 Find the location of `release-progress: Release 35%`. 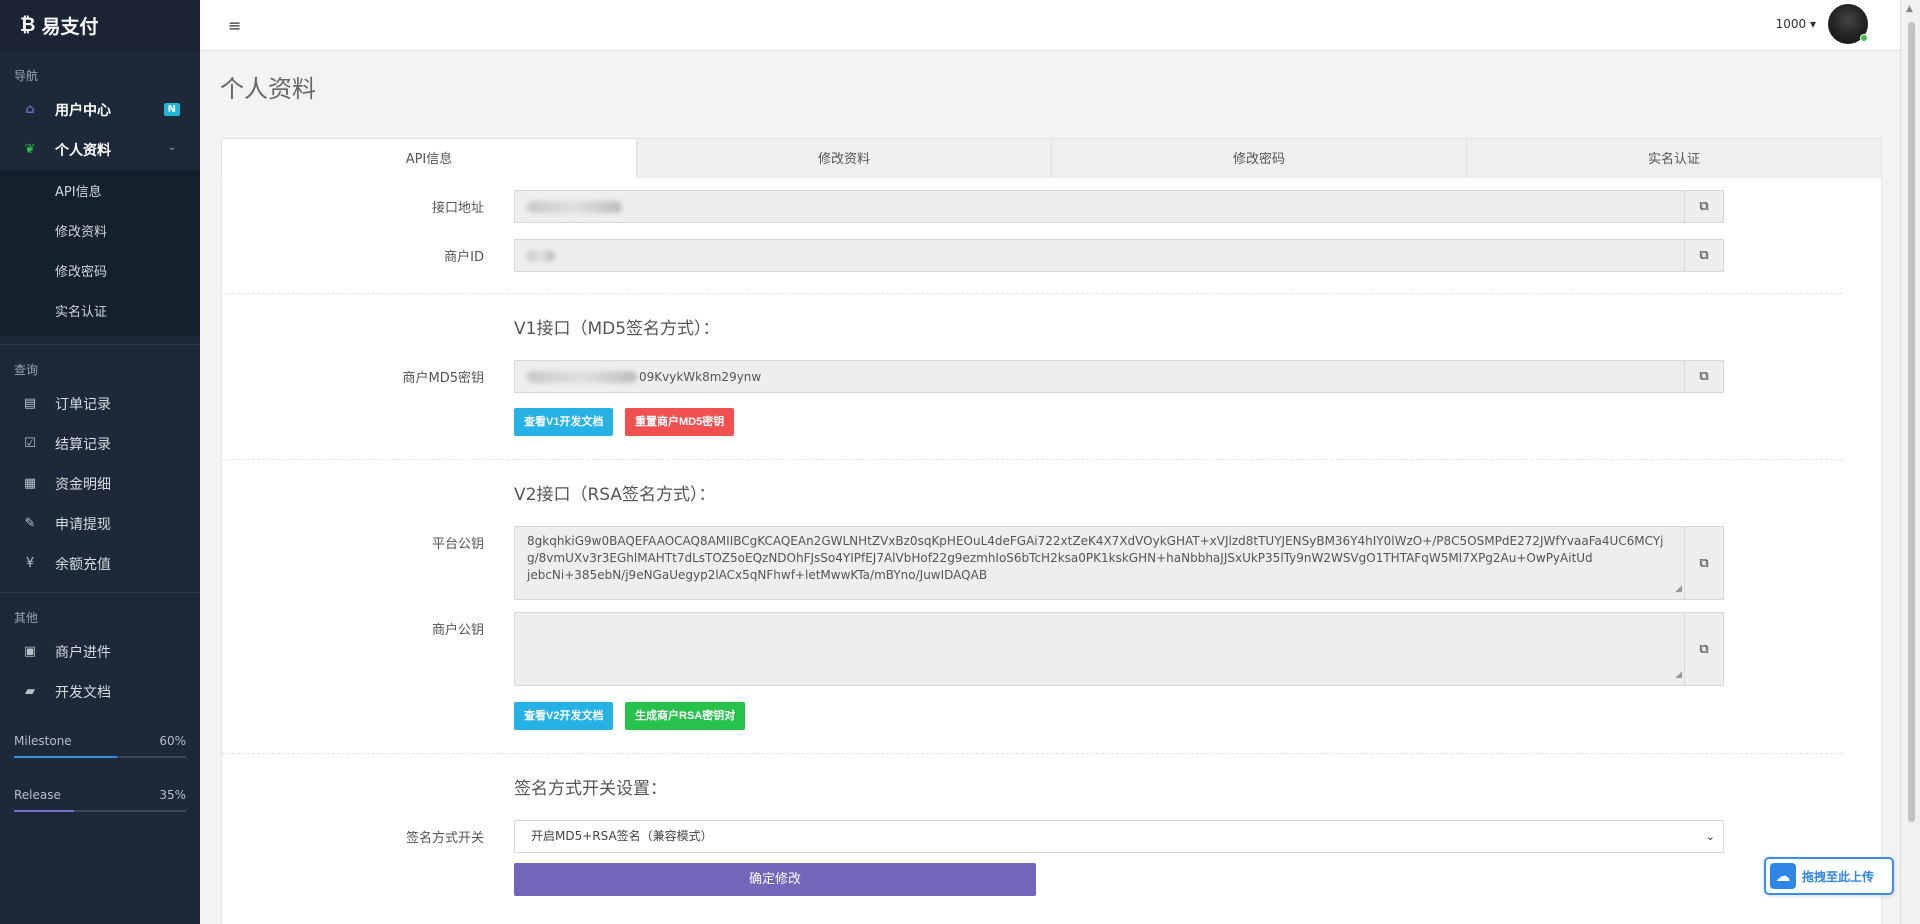

release-progress: Release 35% is located at coordinates (100, 785).